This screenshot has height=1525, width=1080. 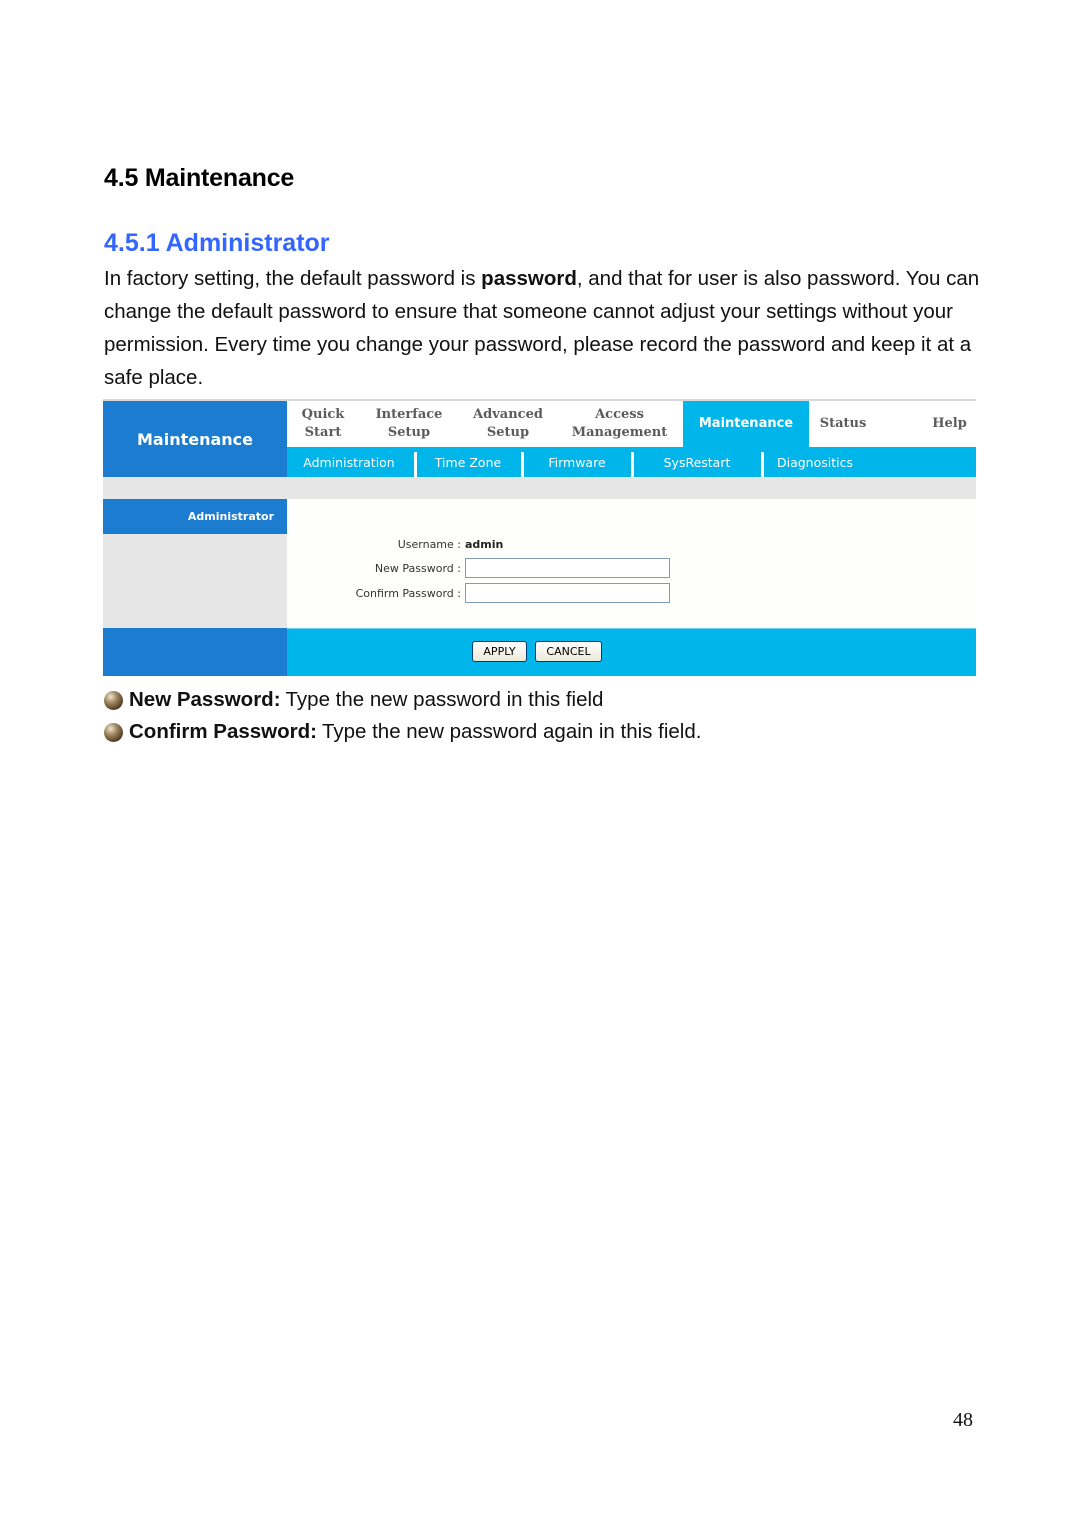 I want to click on bottom-sidebar, so click(x=195, y=652).